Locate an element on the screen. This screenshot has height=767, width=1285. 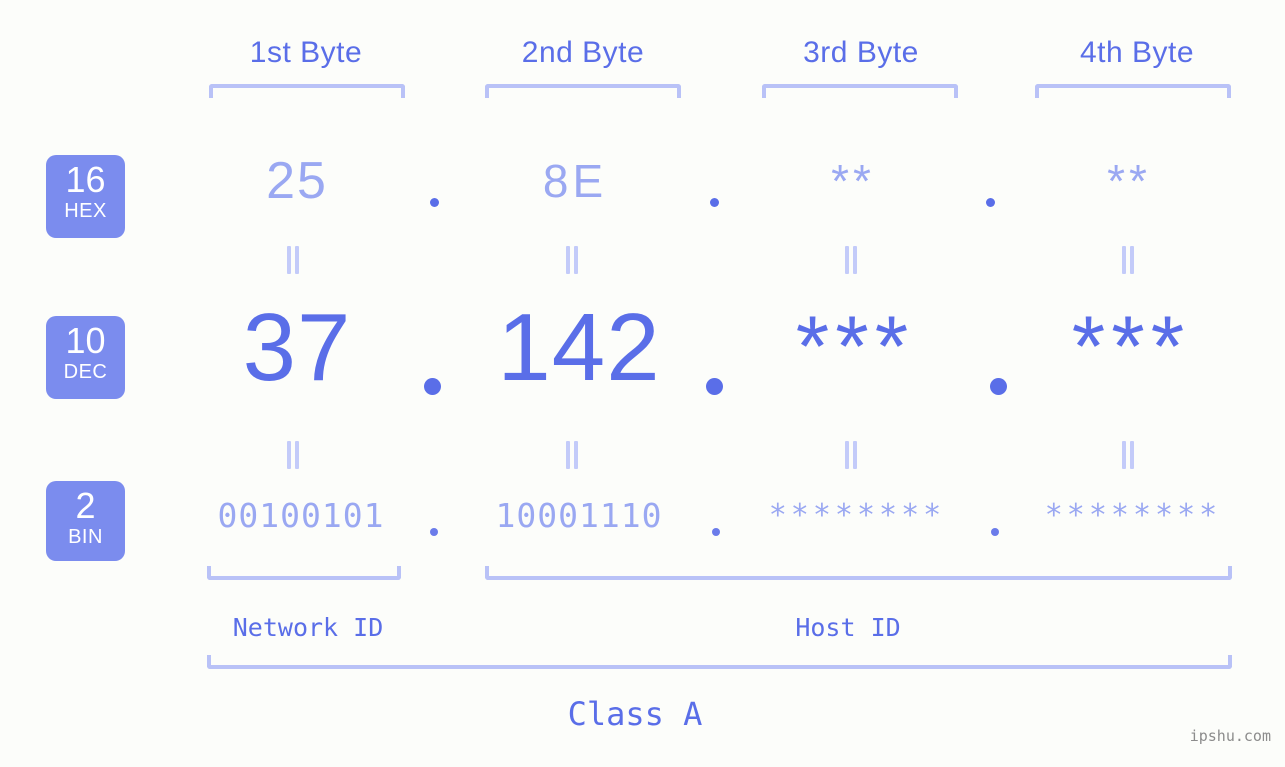
bin-byte-2: 10001110 is located at coordinates (579, 515).